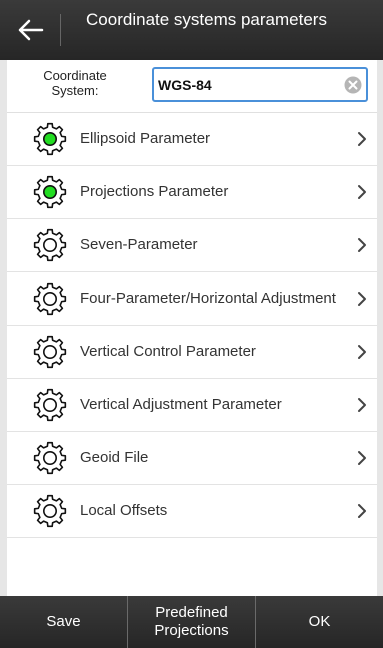 The image size is (383, 648). What do you see at coordinates (206, 19) in the screenshot?
I see `page-title: Coordinate systems parameters` at bounding box center [206, 19].